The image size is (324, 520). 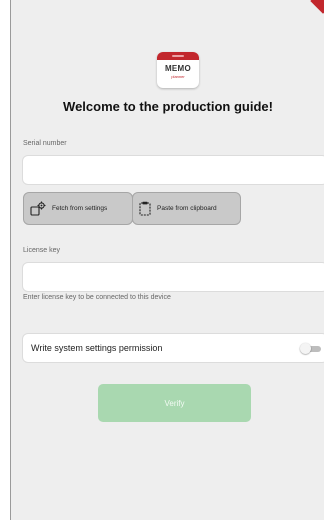 I want to click on serial-number-input, so click(x=173, y=170).